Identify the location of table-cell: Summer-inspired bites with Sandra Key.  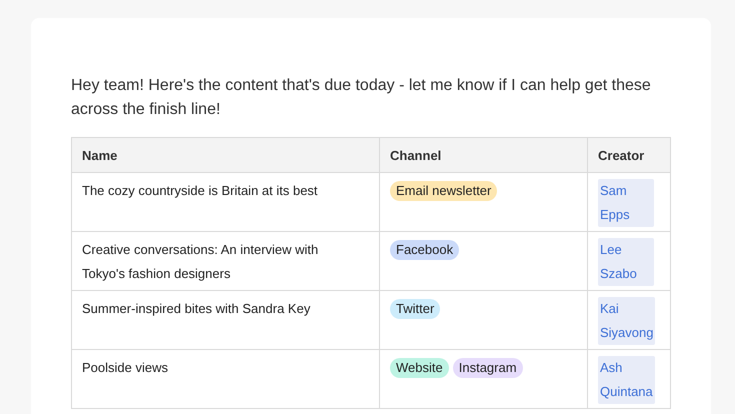
(226, 320).